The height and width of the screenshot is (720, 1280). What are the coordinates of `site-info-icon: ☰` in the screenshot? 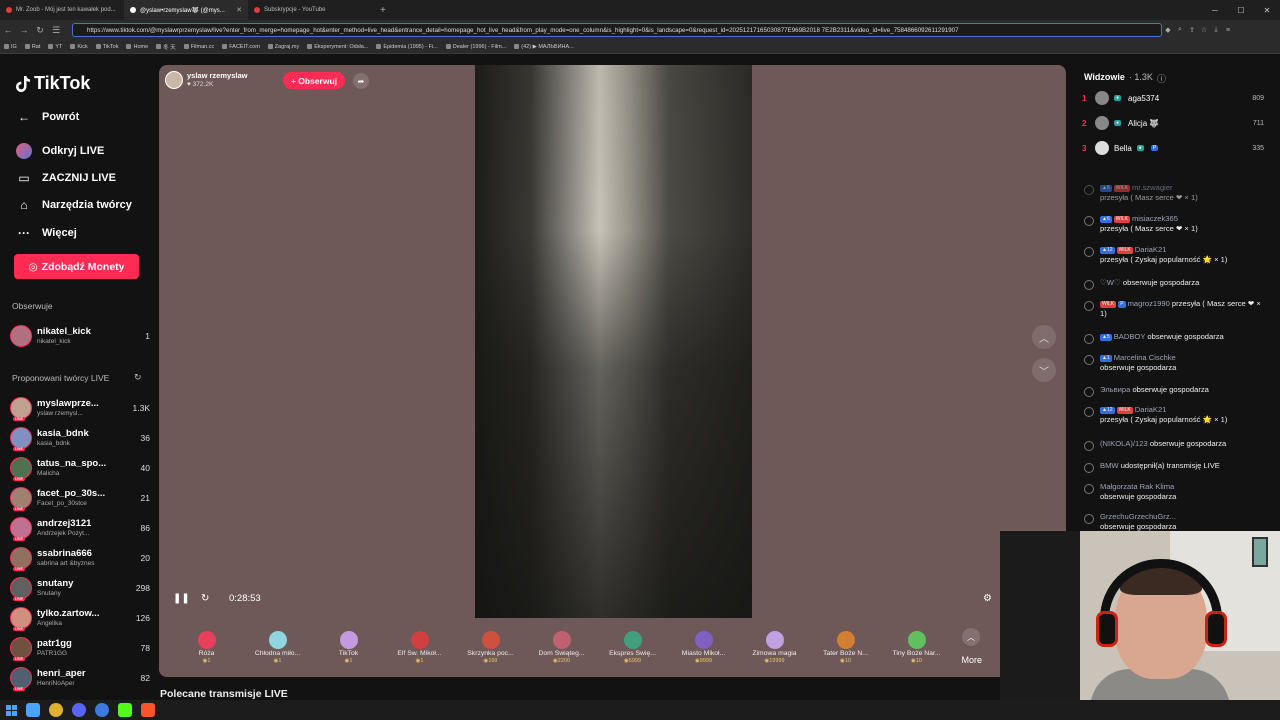 It's located at (56, 30).